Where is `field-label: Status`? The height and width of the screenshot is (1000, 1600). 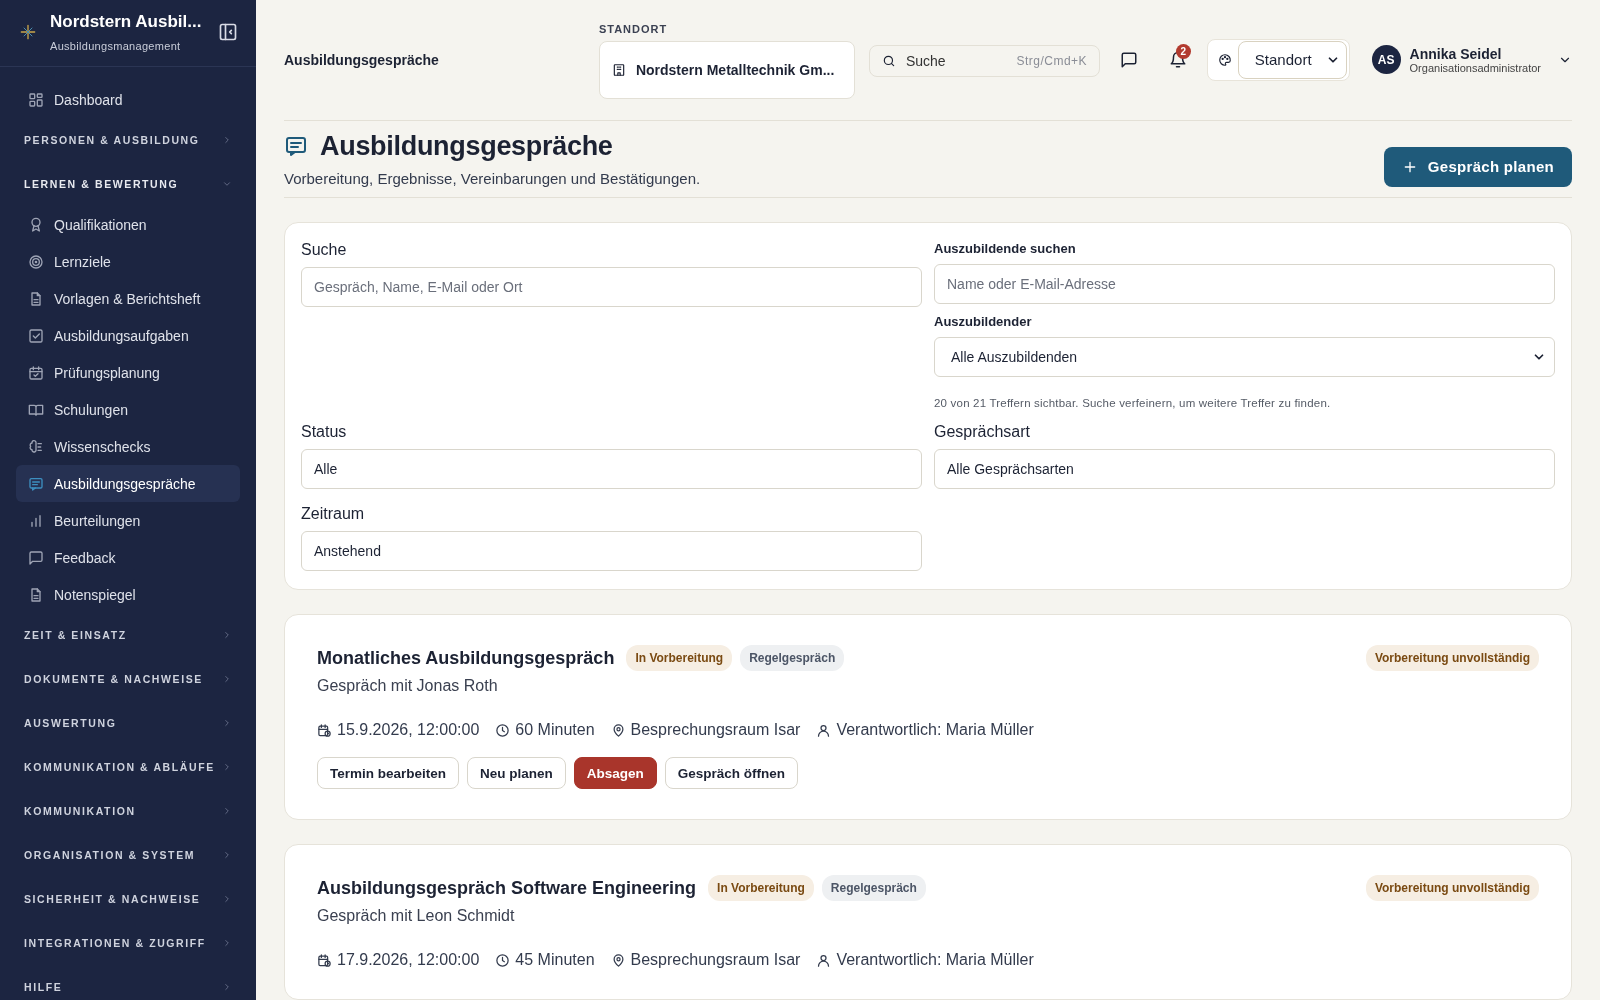
field-label: Status is located at coordinates (324, 432).